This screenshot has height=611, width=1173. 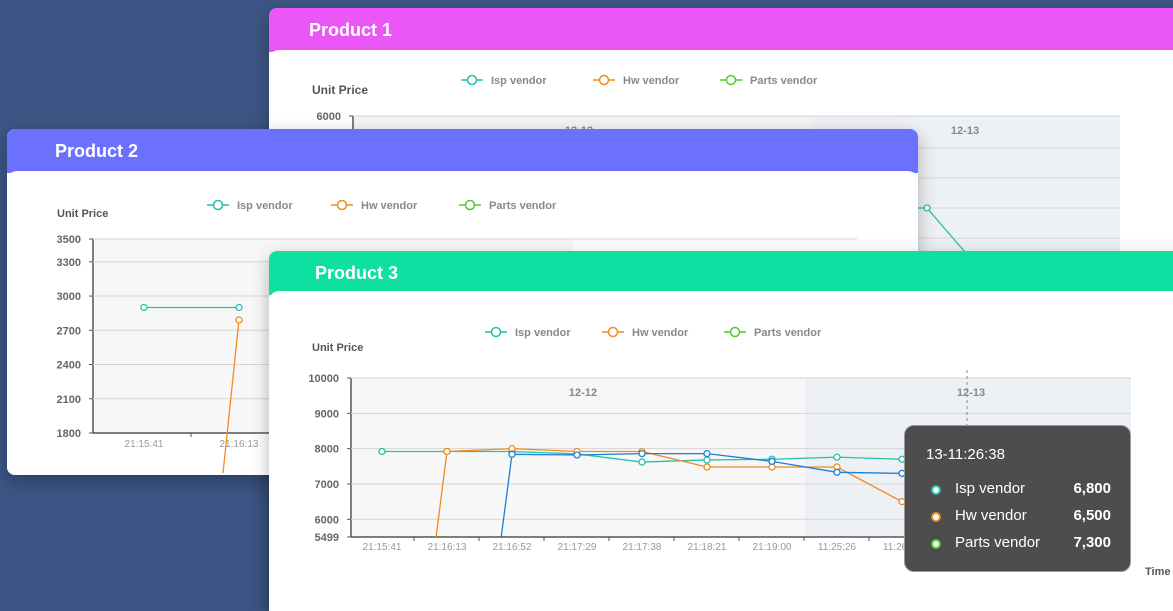 What do you see at coordinates (512, 547) in the screenshot?
I see `x-tick-label: 21:16:52` at bounding box center [512, 547].